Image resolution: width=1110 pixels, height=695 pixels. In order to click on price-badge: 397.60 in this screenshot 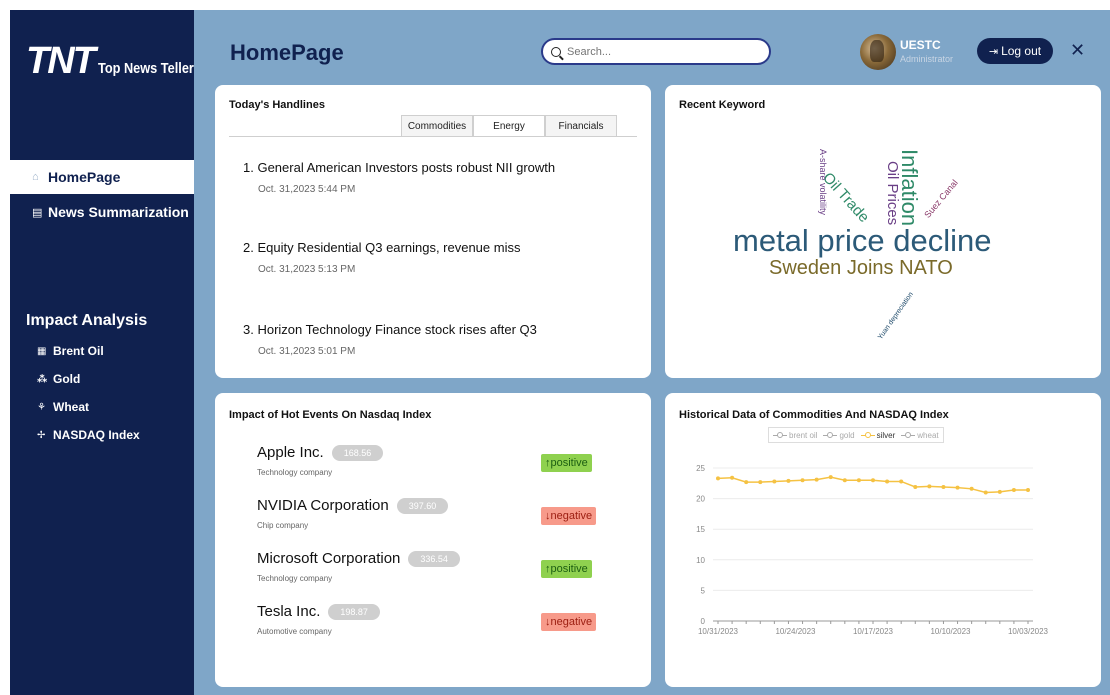, I will do `click(422, 505)`.